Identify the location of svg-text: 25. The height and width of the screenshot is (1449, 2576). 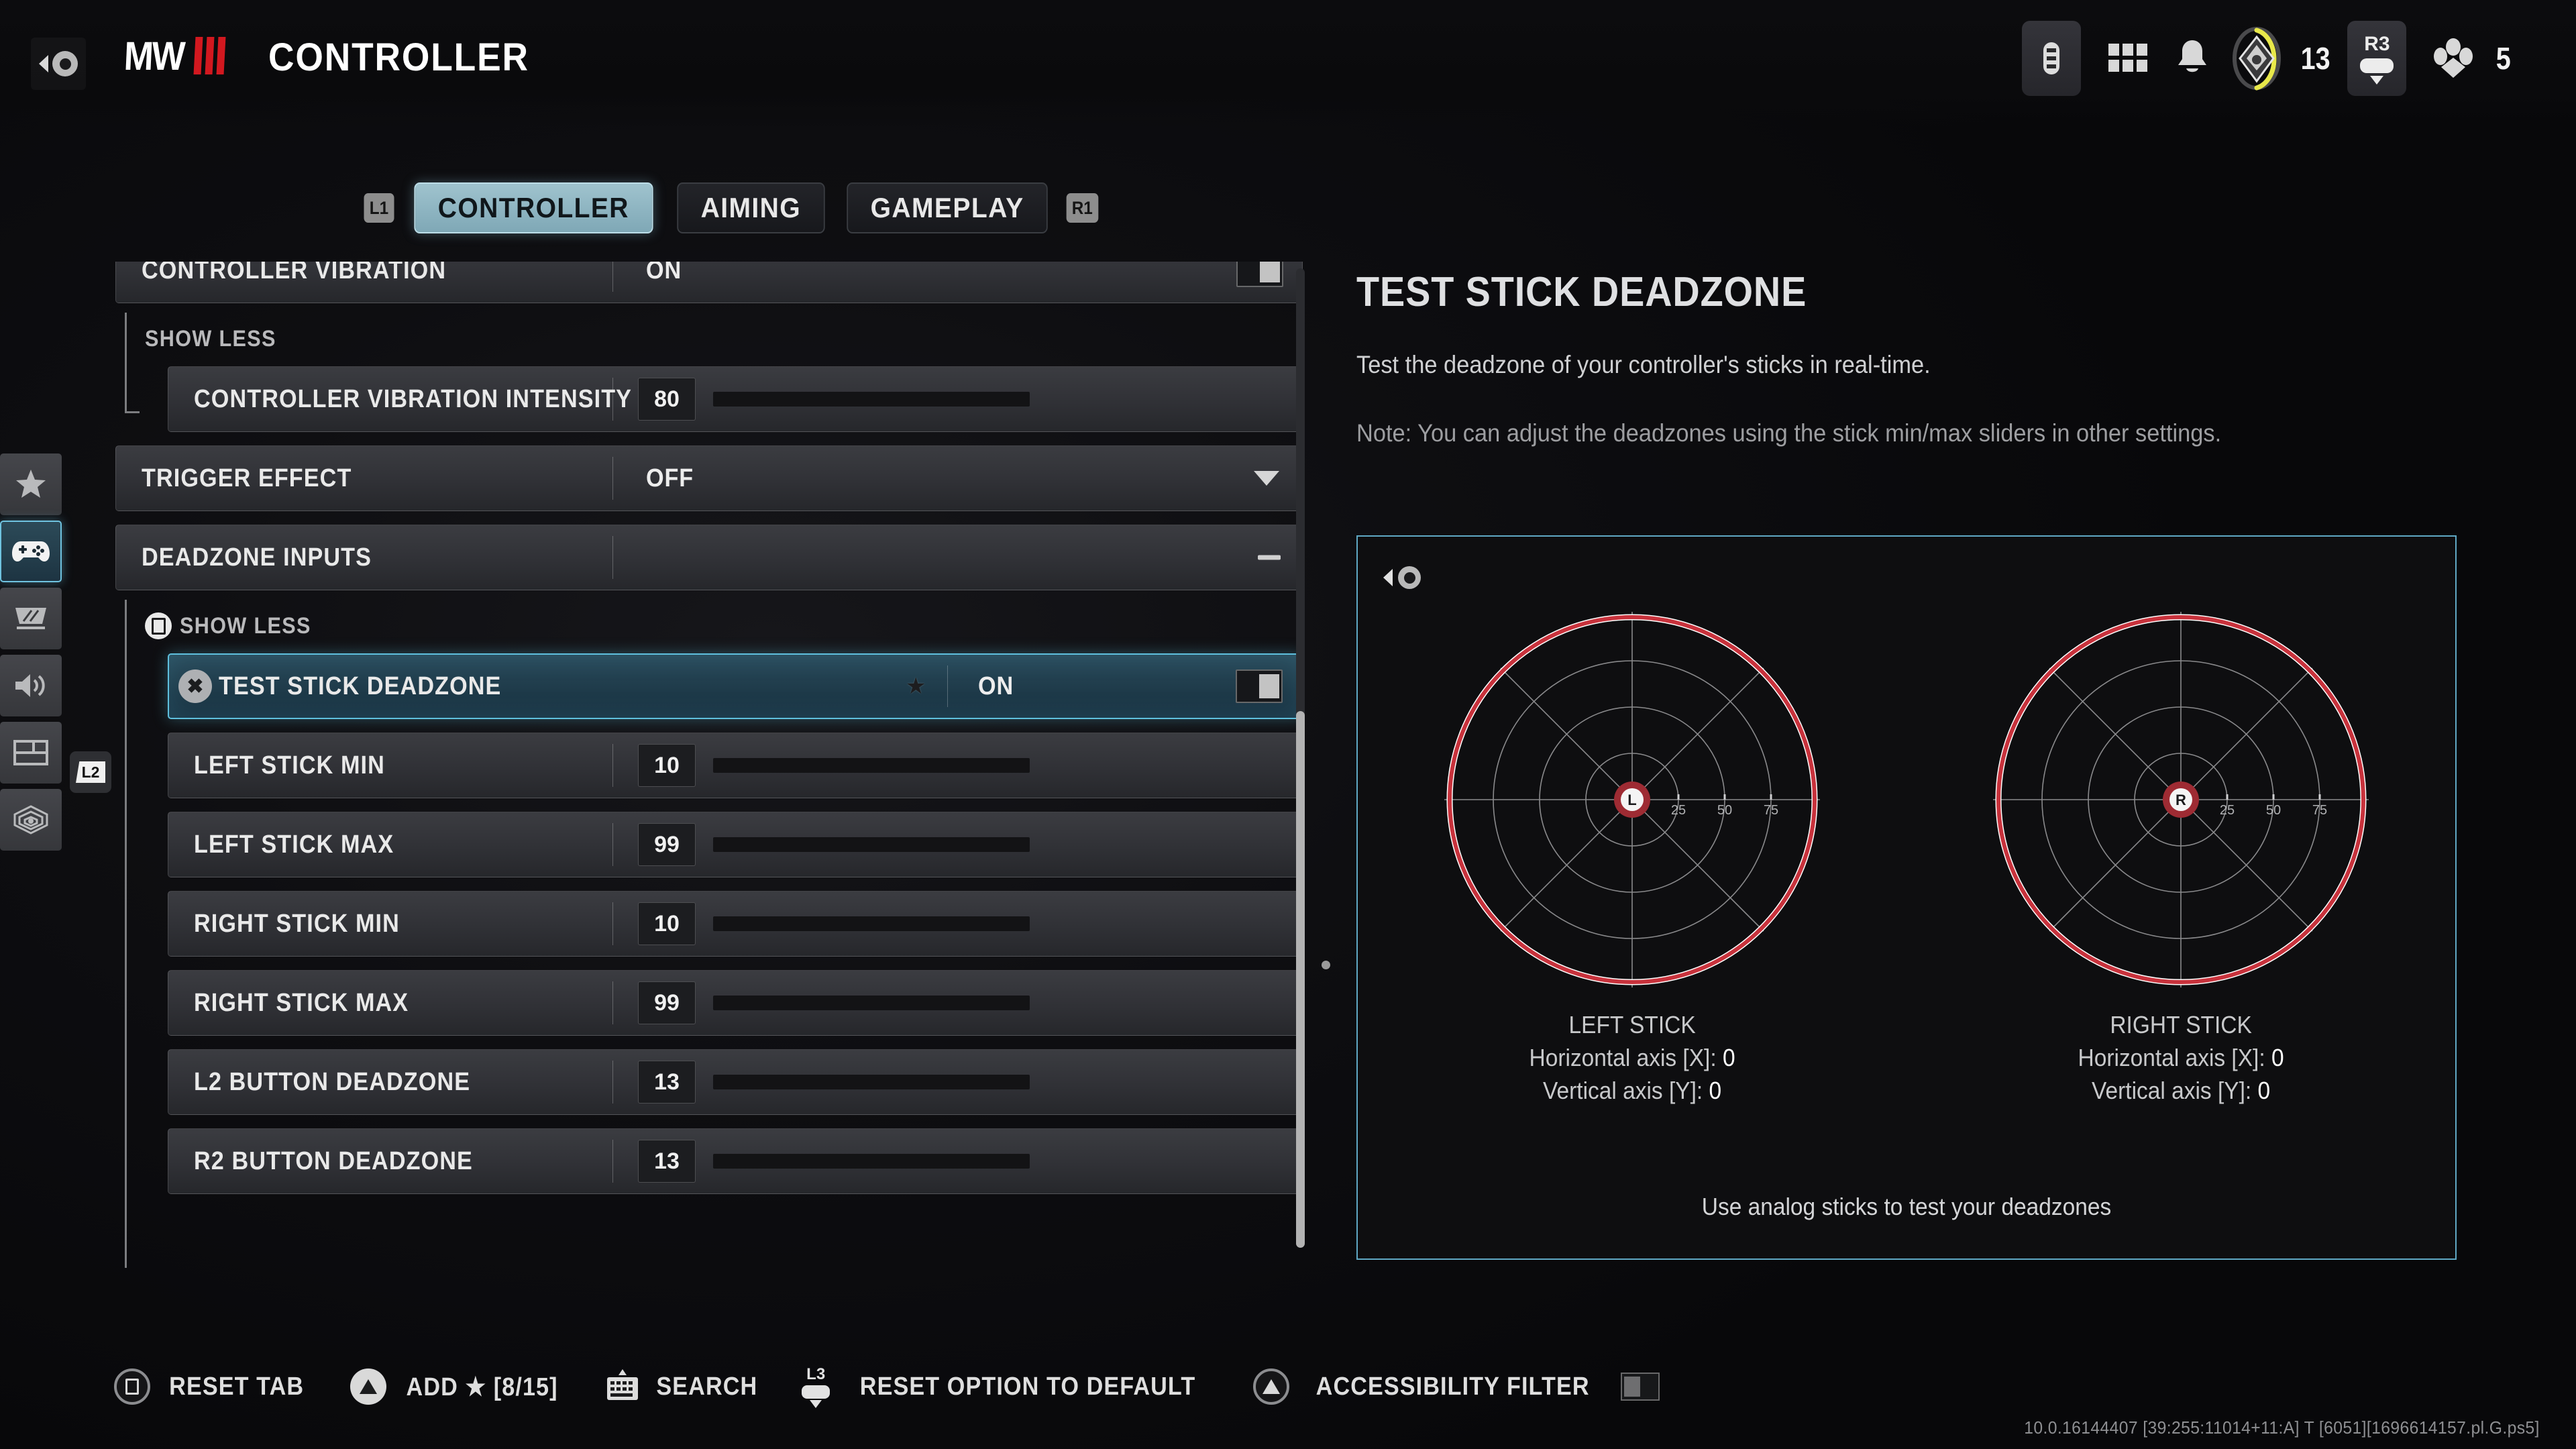
(2227, 810).